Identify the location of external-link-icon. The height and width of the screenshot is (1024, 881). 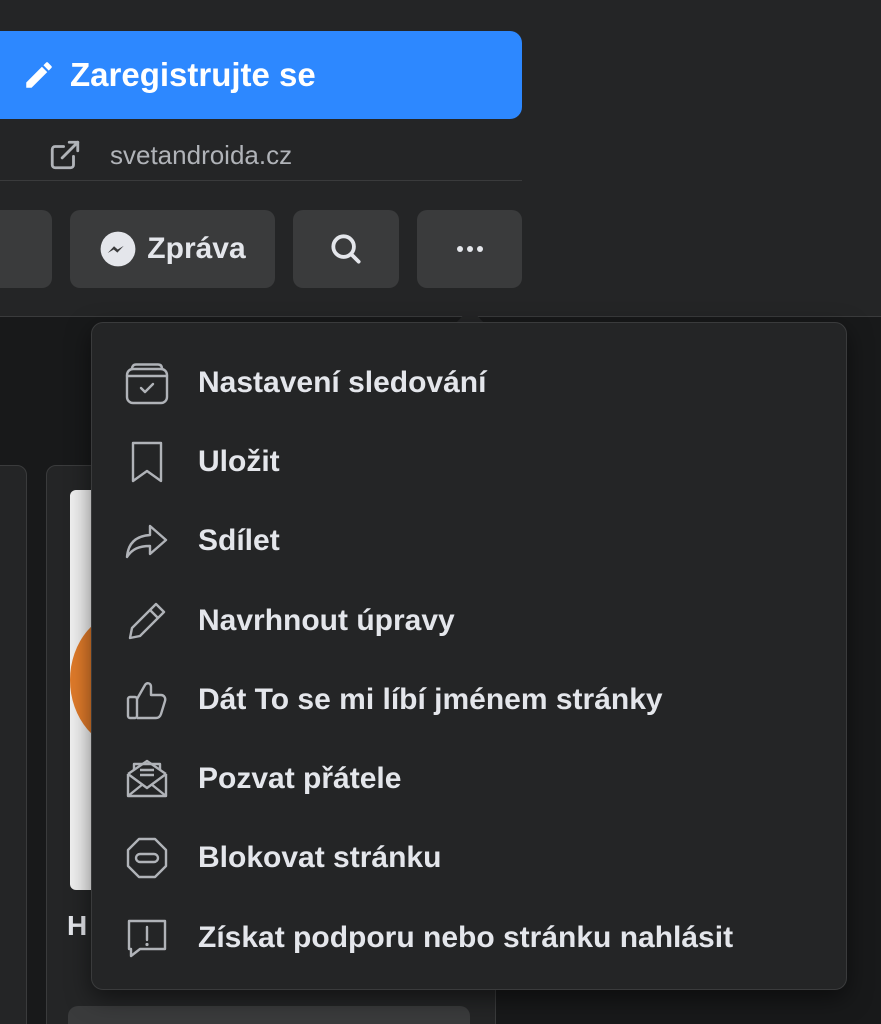
(65, 155).